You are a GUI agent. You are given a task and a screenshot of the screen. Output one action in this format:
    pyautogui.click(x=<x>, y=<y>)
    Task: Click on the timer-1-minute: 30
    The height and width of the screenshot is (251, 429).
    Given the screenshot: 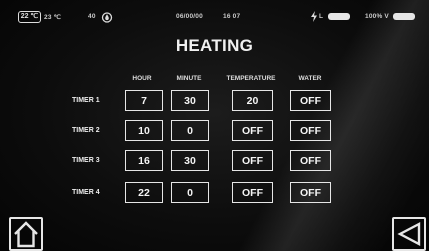 What is the action you would take?
    pyautogui.click(x=190, y=100)
    